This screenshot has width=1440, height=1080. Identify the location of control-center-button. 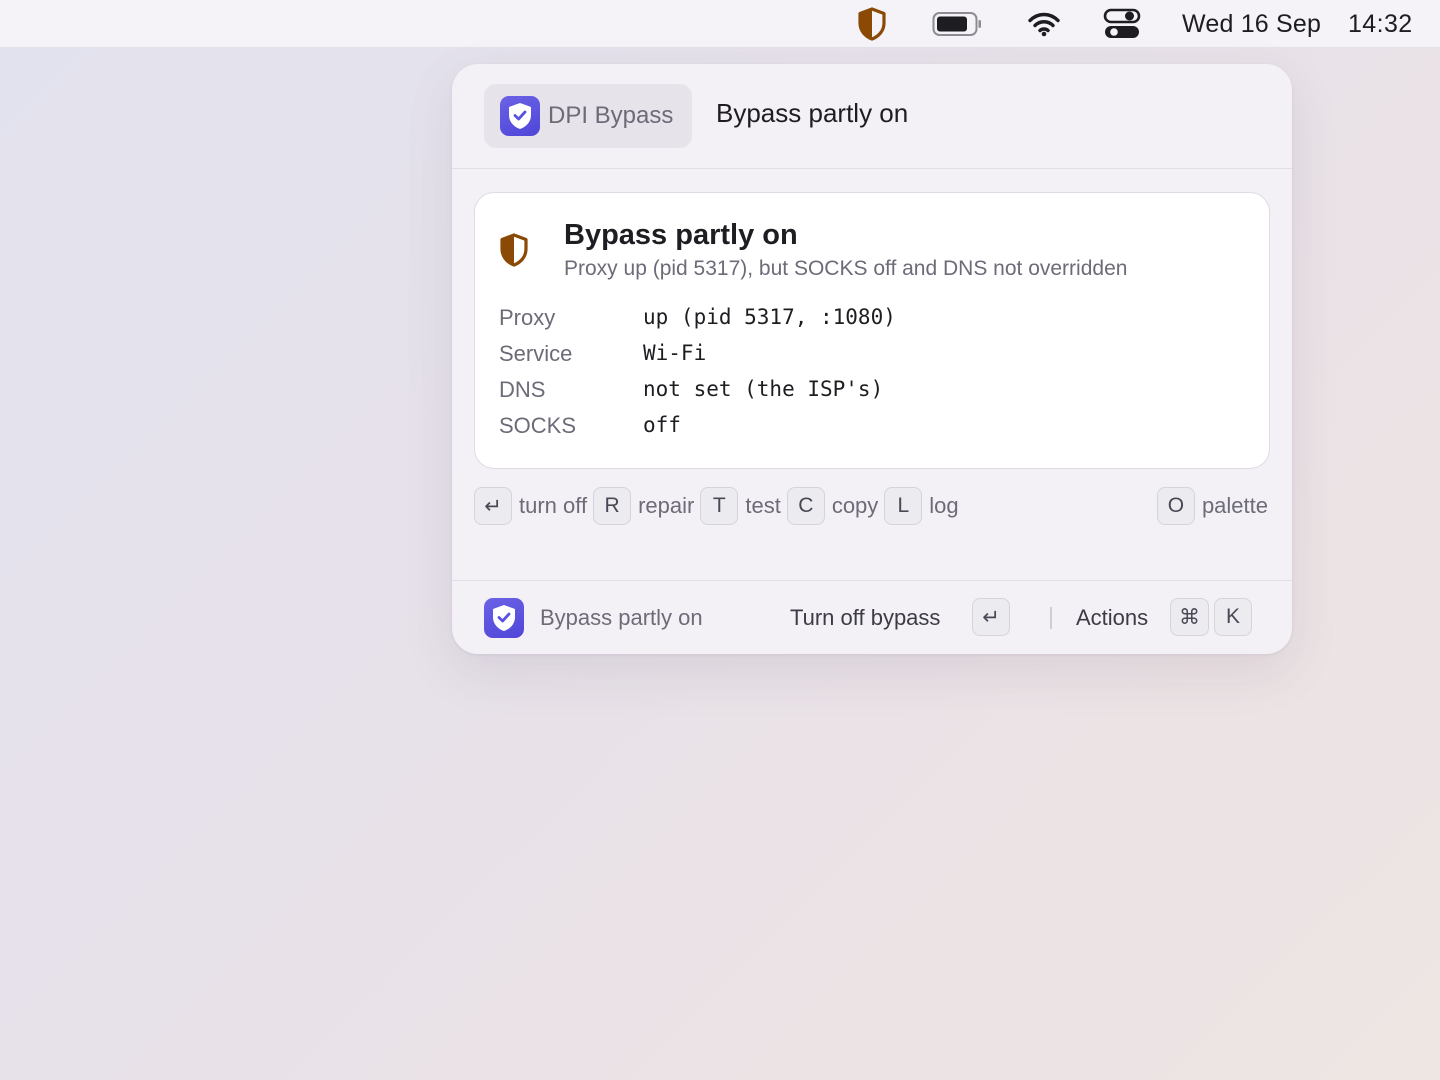
(1122, 24).